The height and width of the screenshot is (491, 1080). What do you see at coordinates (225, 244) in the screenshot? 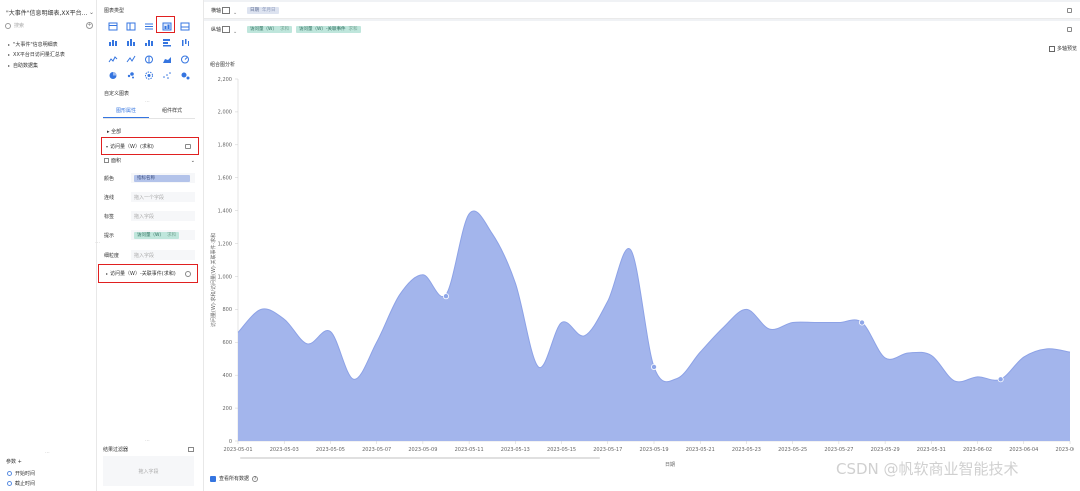
I see `y-tick-label: 1,200` at bounding box center [225, 244].